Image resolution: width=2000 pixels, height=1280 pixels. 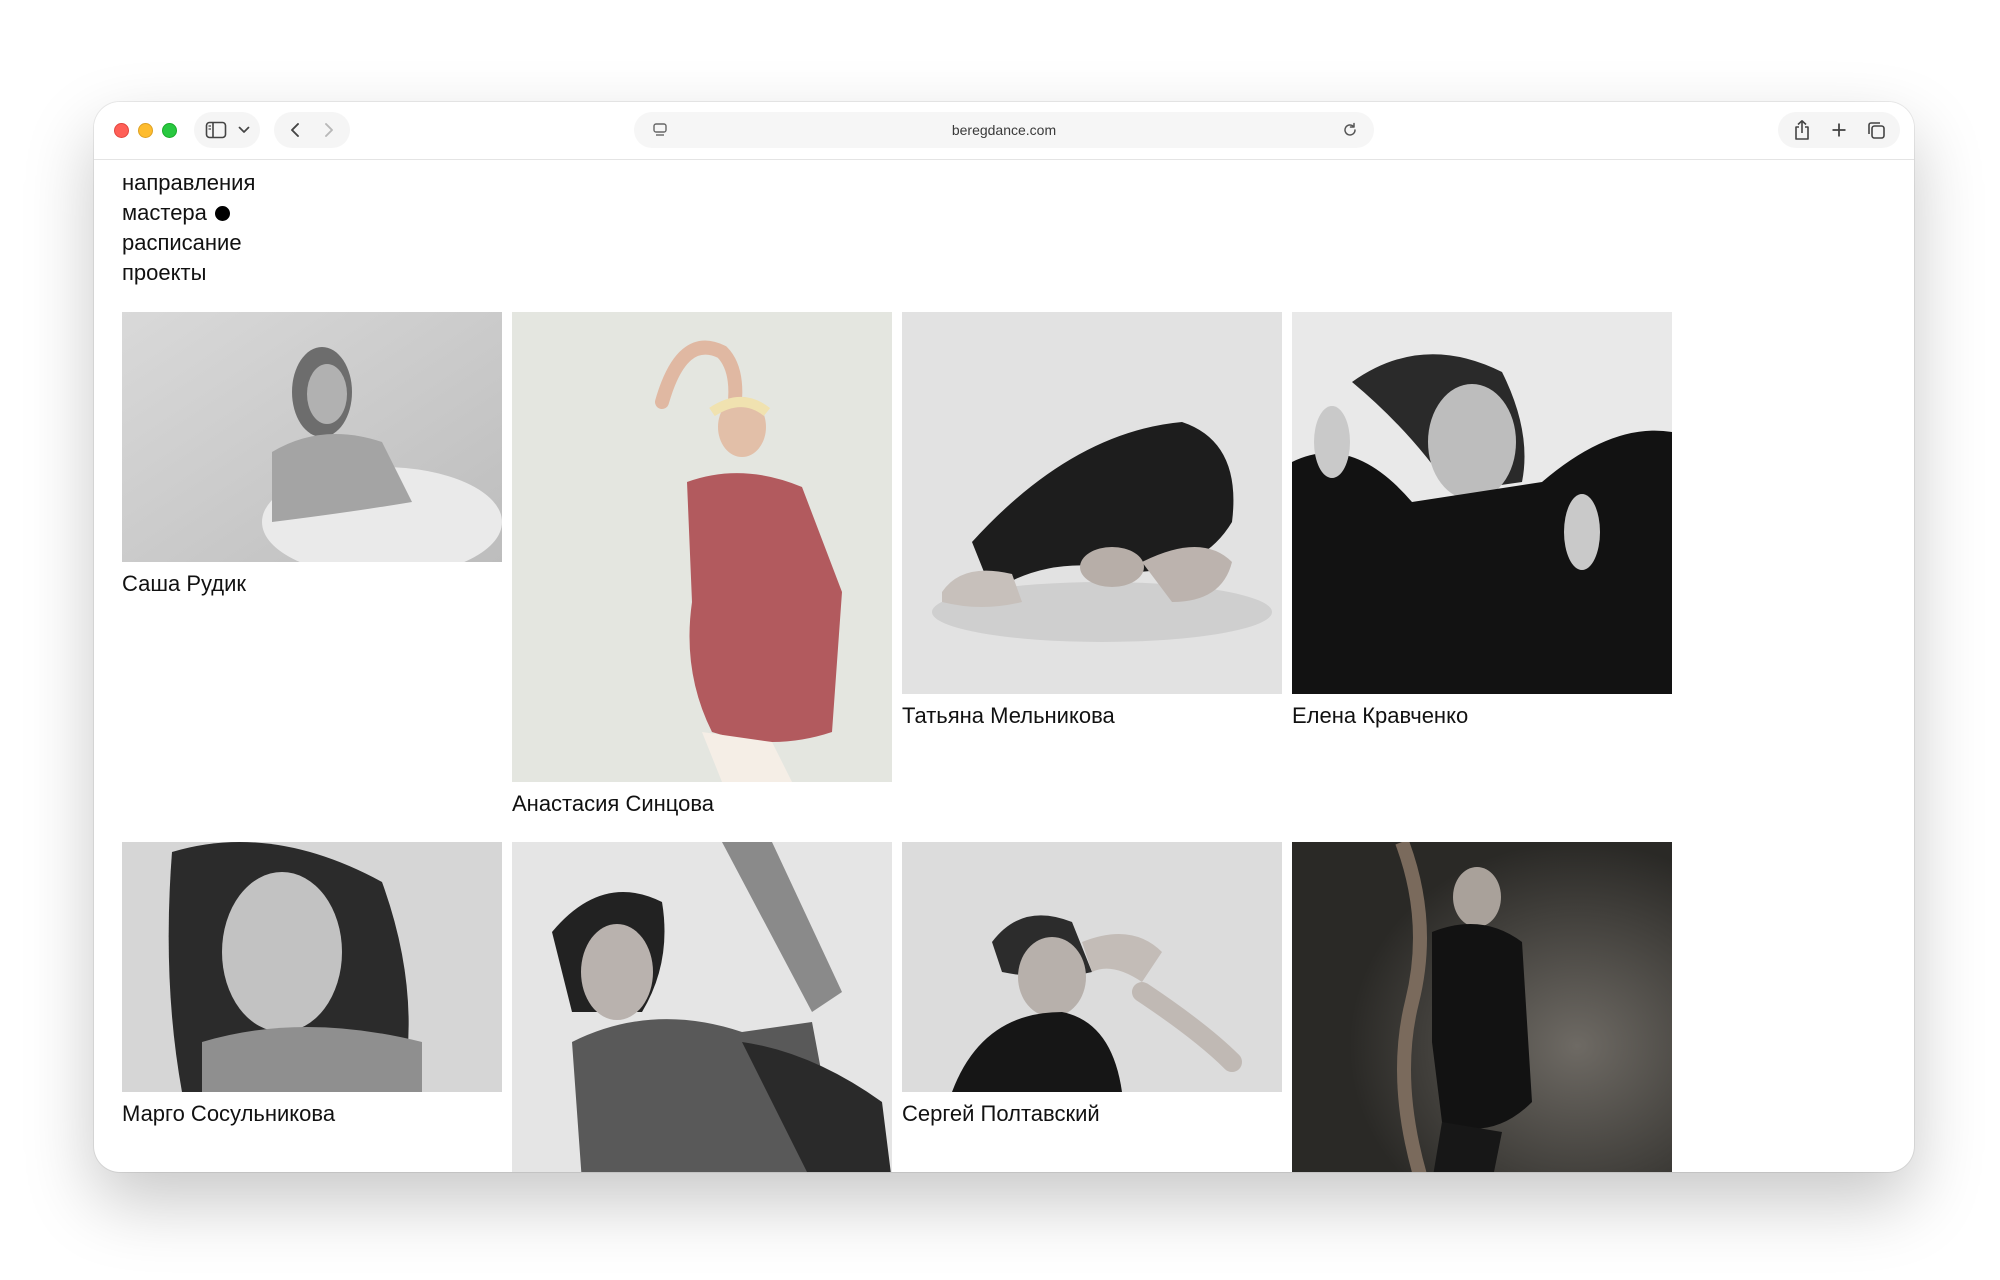 I want to click on site-nav: направления мастера расписание проекты, so click(x=188, y=228).